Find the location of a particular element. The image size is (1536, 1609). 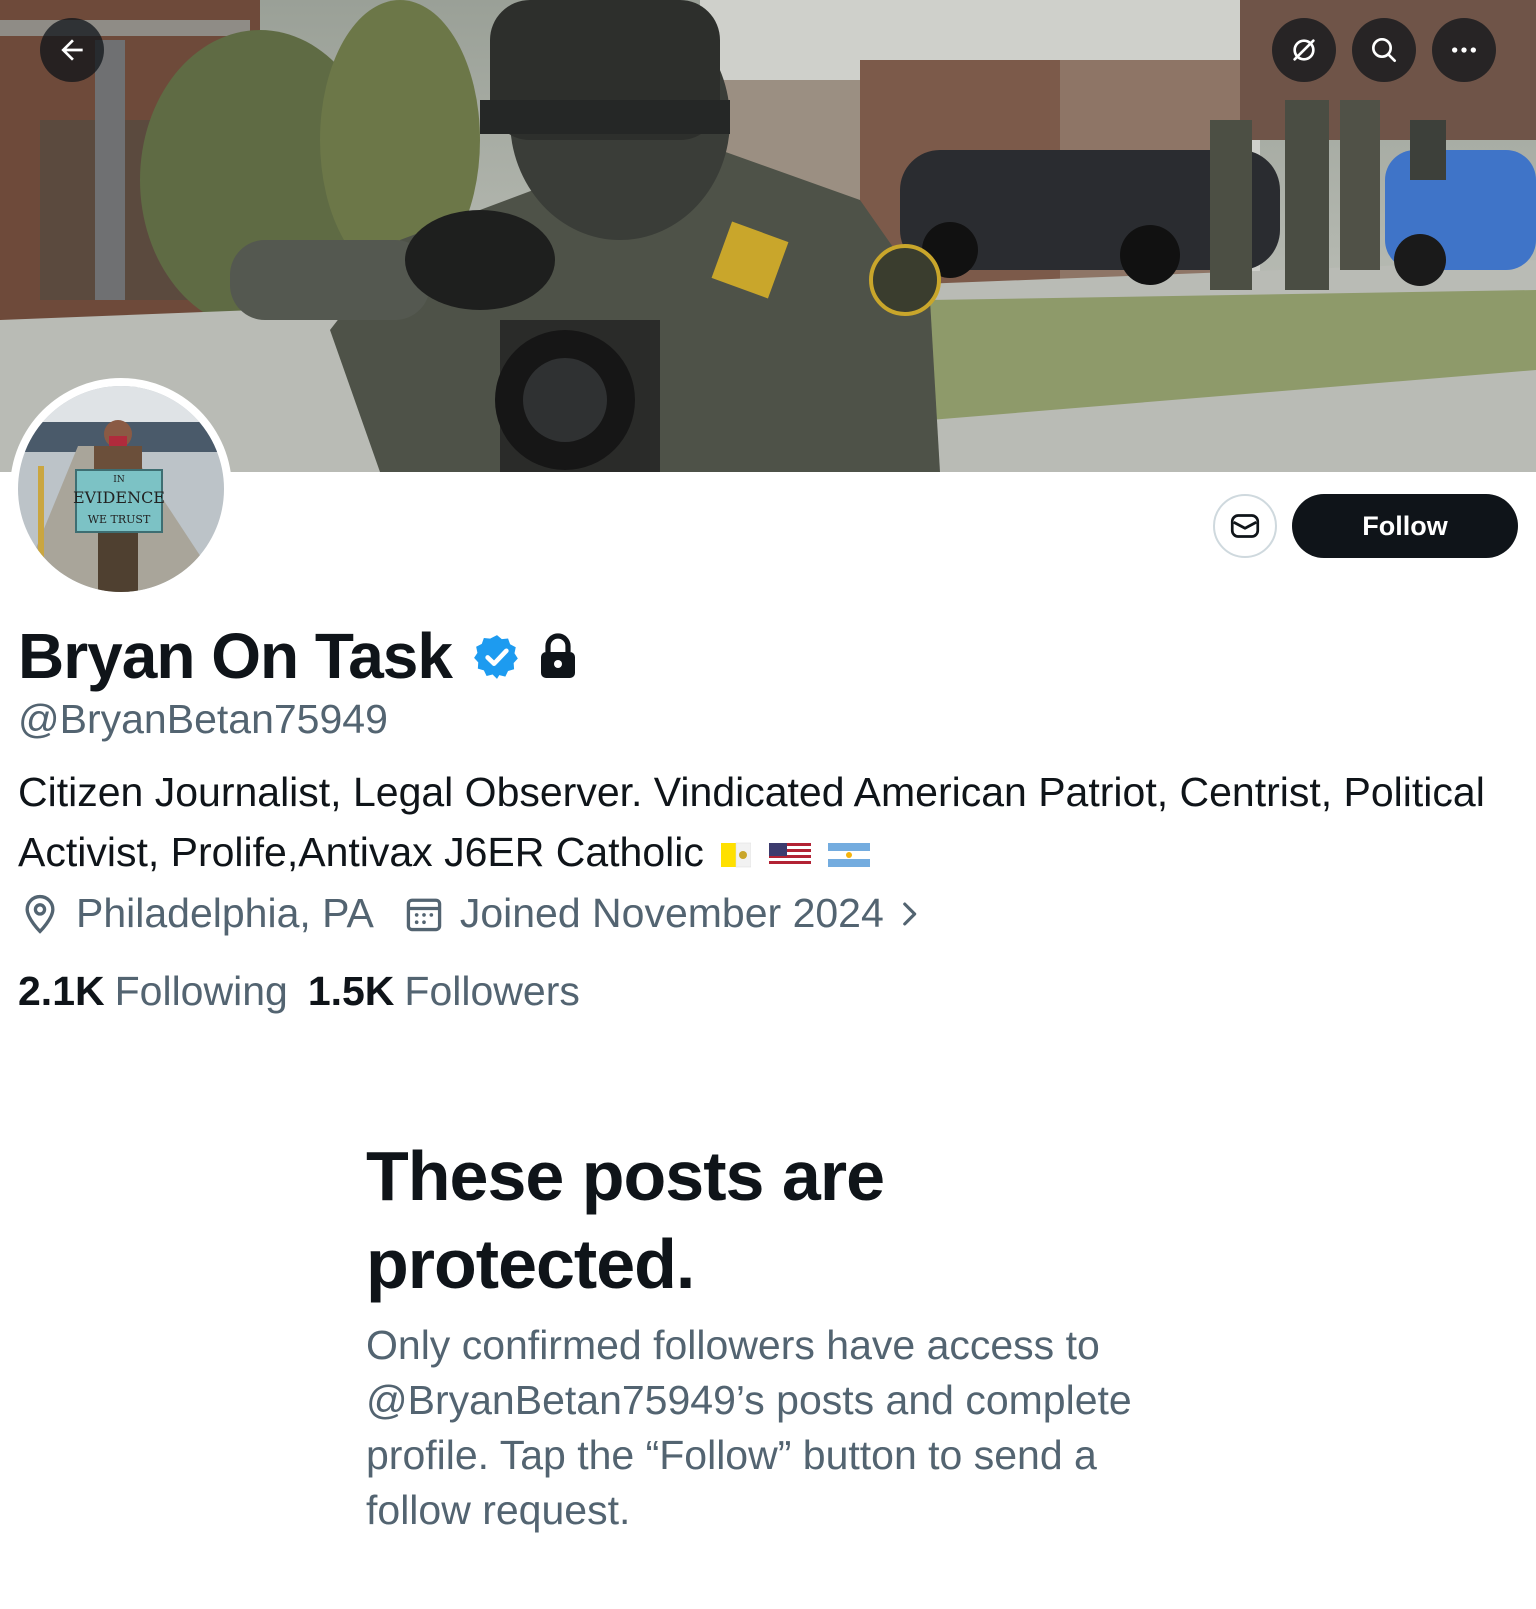

following-label: Following is located at coordinates (201, 991).